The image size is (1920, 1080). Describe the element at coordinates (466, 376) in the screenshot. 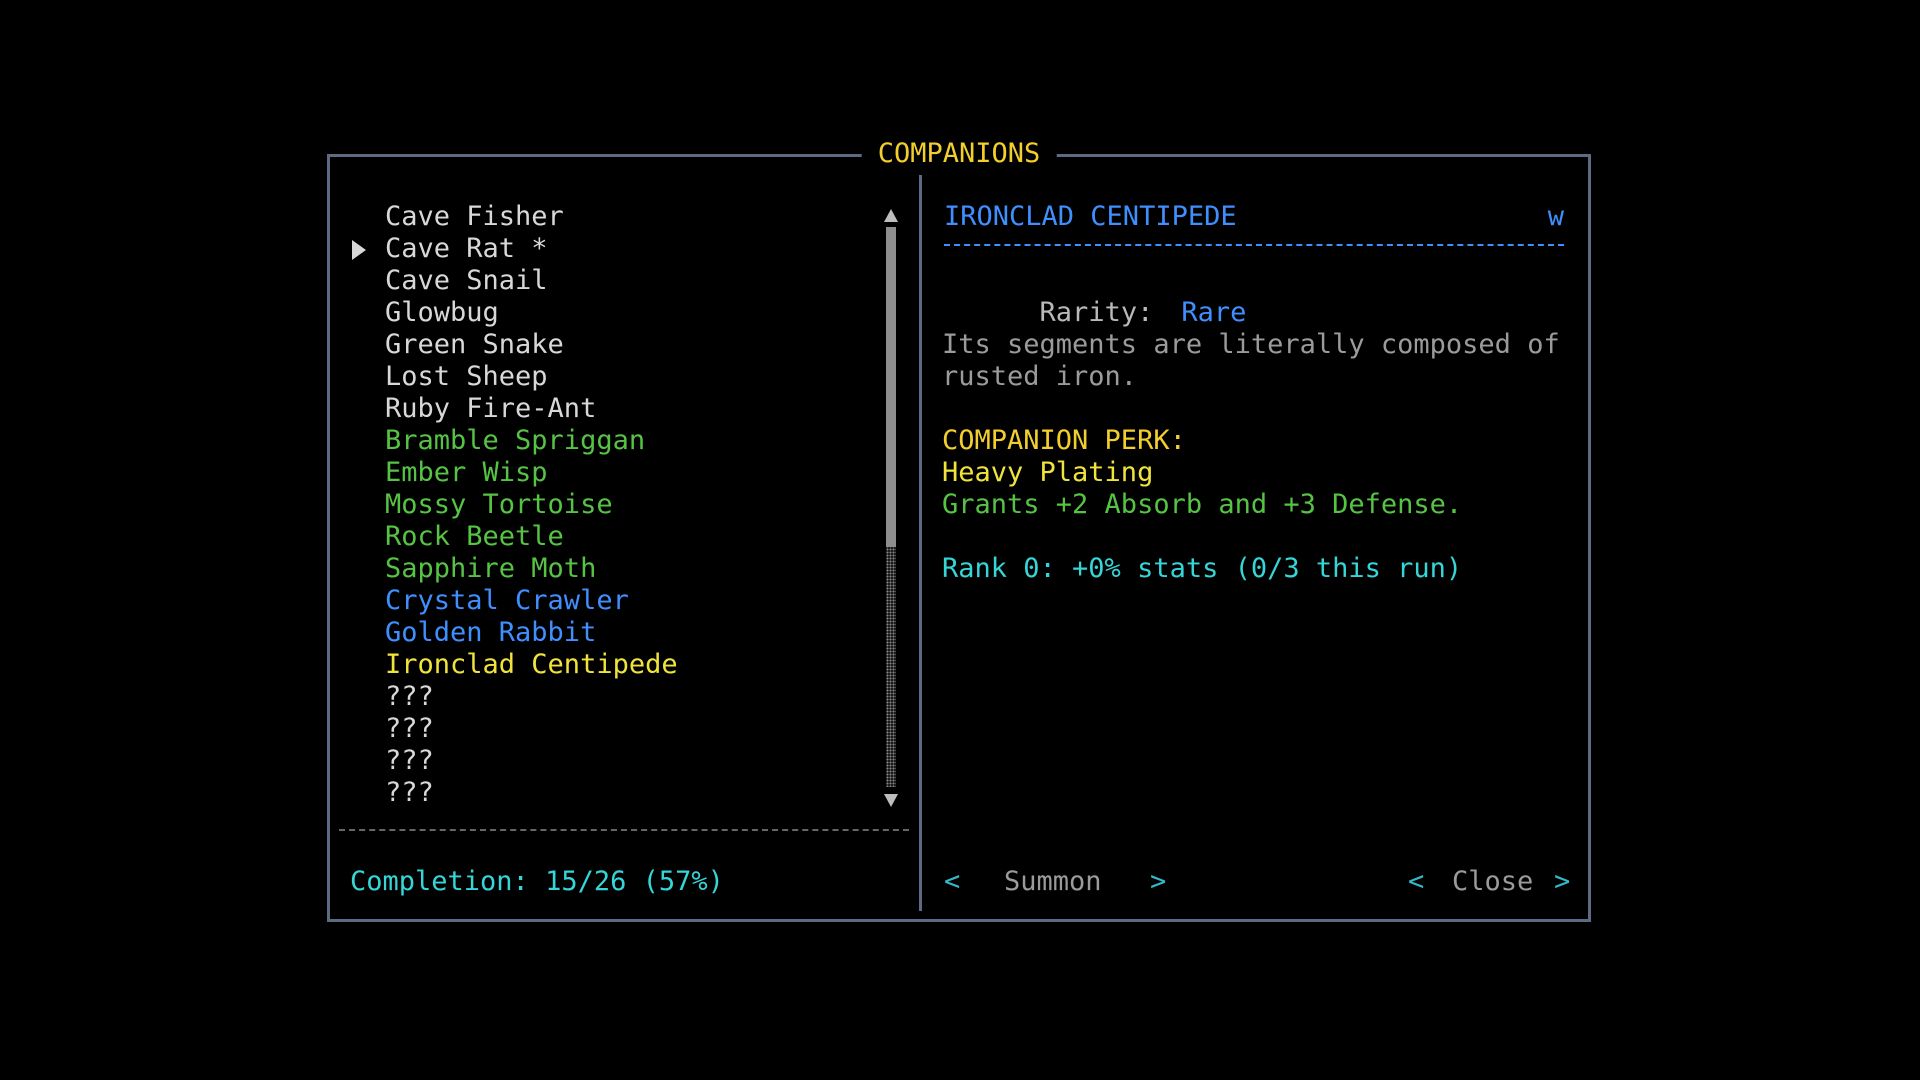

I see `companion-list-item-label: Lost Sheep` at that location.